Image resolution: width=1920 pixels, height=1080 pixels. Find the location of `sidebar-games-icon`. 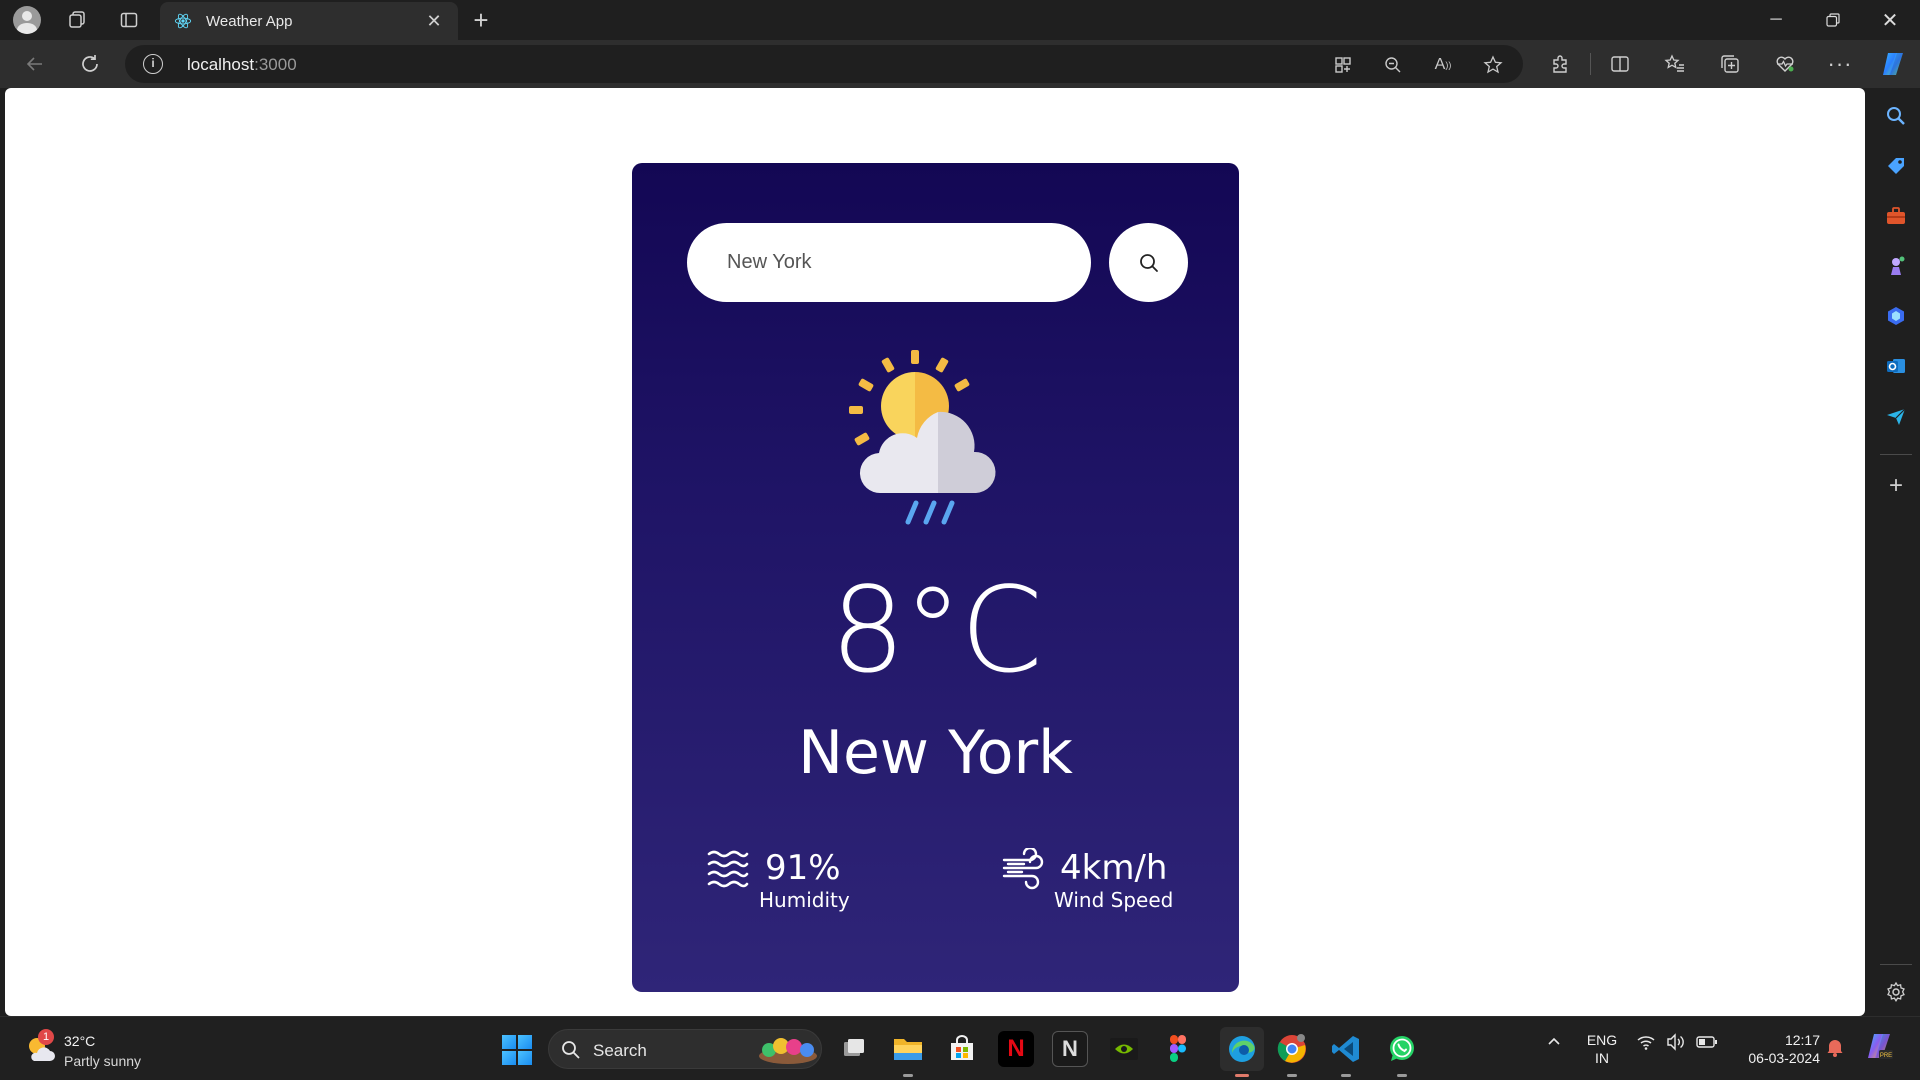

sidebar-games-icon is located at coordinates (1896, 266).